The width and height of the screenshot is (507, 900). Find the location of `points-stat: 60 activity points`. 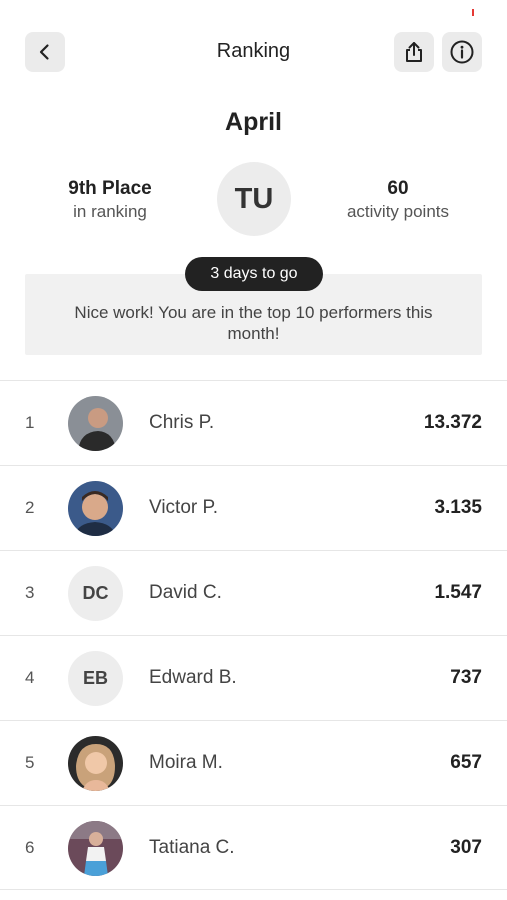

points-stat: 60 activity points is located at coordinates (398, 200).